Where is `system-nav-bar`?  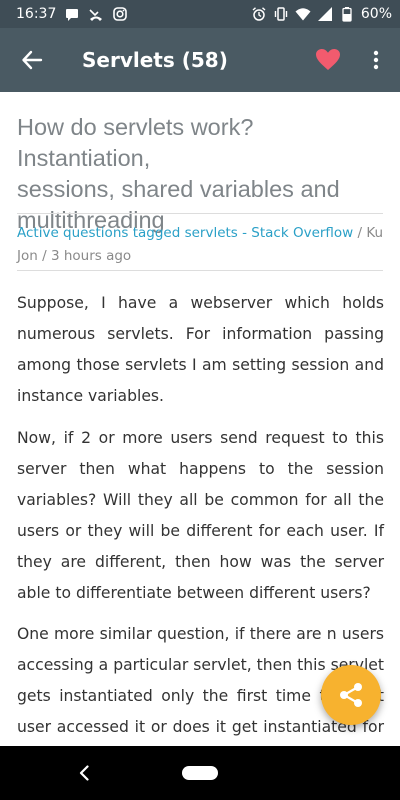
system-nav-bar is located at coordinates (200, 773).